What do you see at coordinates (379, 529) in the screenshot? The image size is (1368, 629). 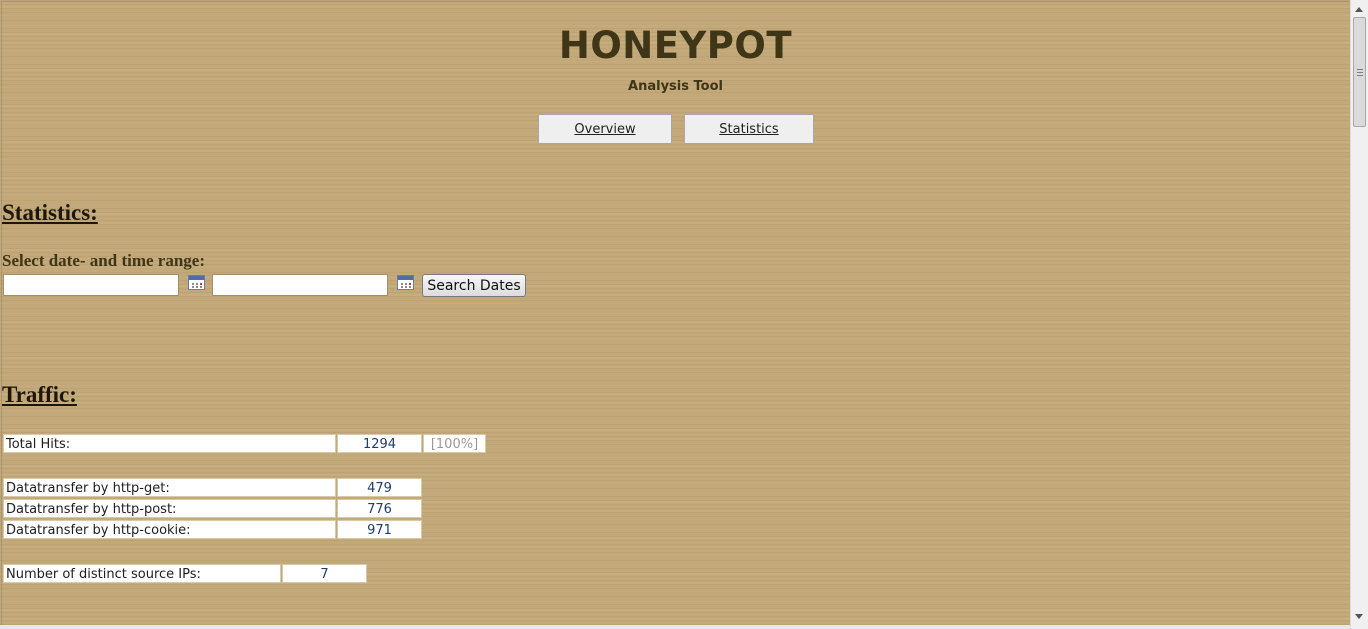 I see `http-cookie-value: 971` at bounding box center [379, 529].